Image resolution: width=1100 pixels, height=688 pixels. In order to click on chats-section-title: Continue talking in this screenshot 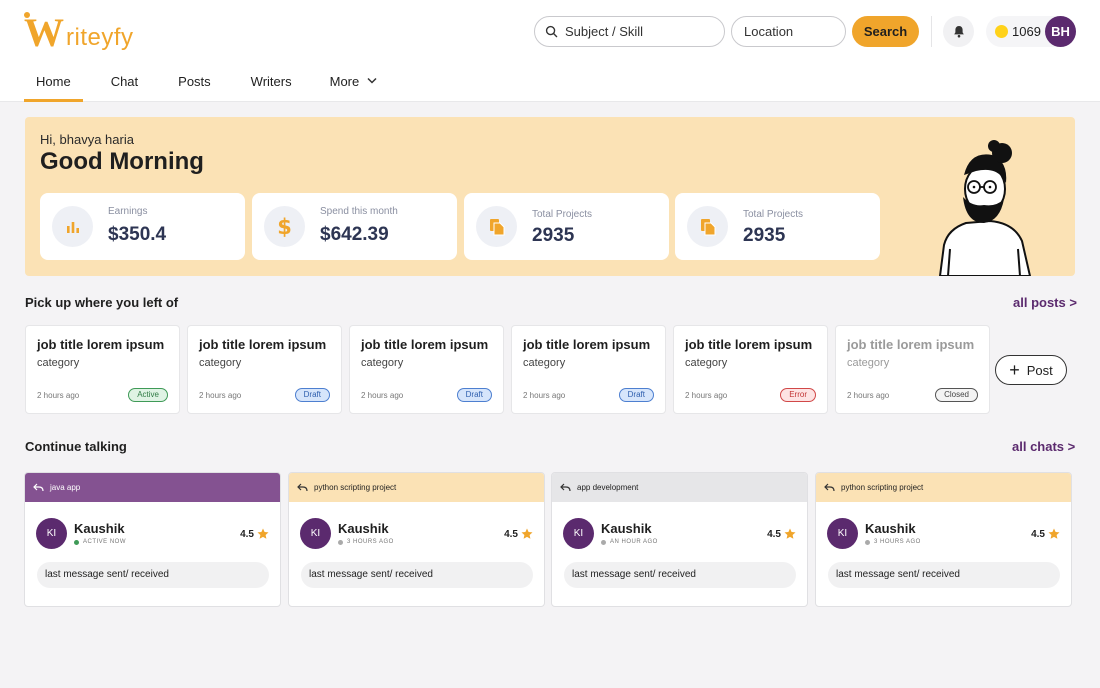, I will do `click(76, 446)`.